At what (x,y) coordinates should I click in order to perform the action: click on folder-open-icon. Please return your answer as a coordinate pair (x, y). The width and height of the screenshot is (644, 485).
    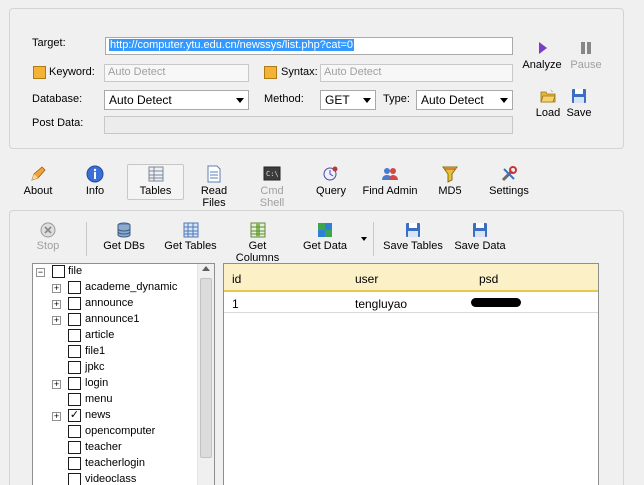
    Looking at the image, I should click on (548, 96).